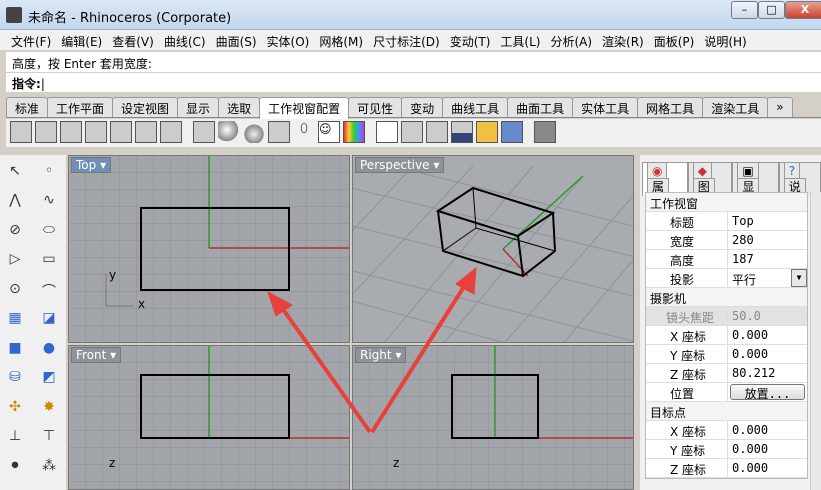 The height and width of the screenshot is (490, 821). What do you see at coordinates (780, 107) in the screenshot?
I see `tab-more: »` at bounding box center [780, 107].